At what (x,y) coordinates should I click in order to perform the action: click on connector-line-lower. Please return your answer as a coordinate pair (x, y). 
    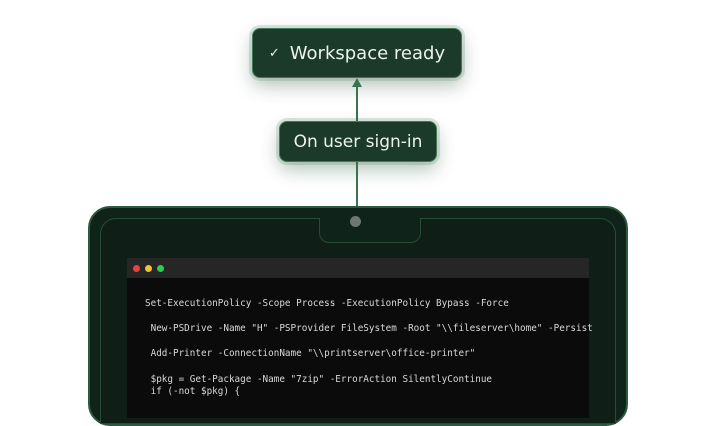
    Looking at the image, I should click on (357, 187).